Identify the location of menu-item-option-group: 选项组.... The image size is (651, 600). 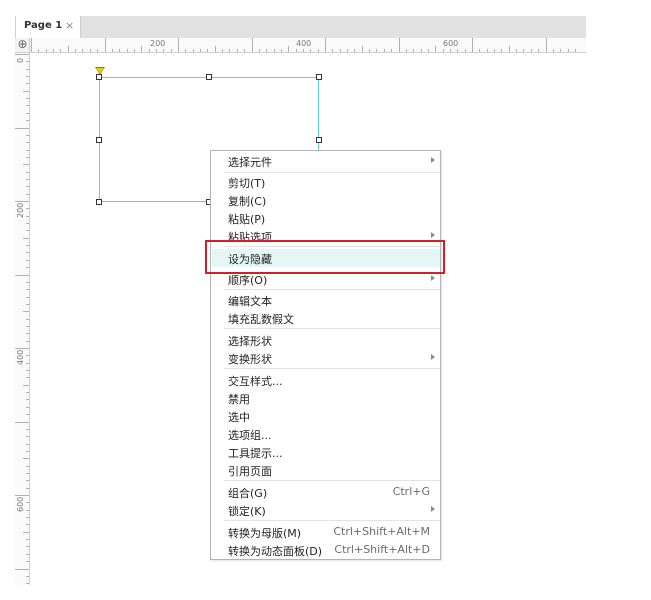
(326, 434).